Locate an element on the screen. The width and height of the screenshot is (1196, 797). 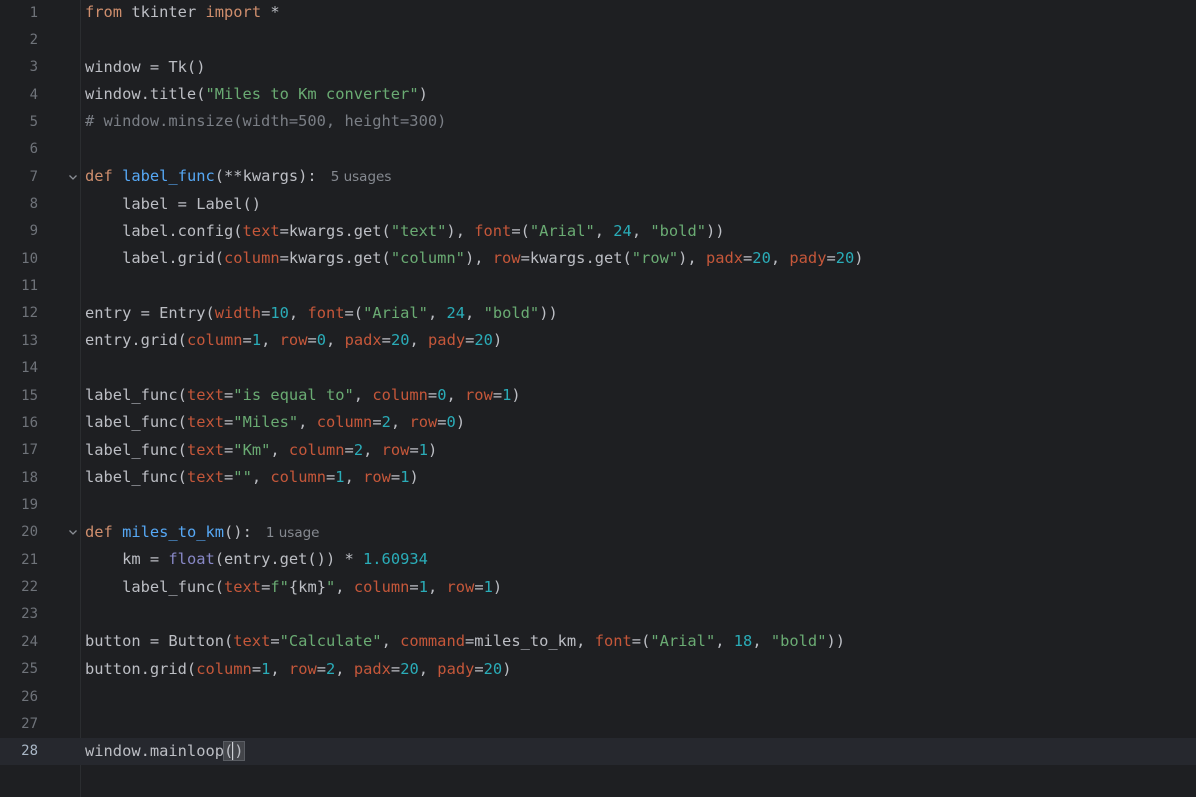
code-text: label = Label() is located at coordinates (173, 203).